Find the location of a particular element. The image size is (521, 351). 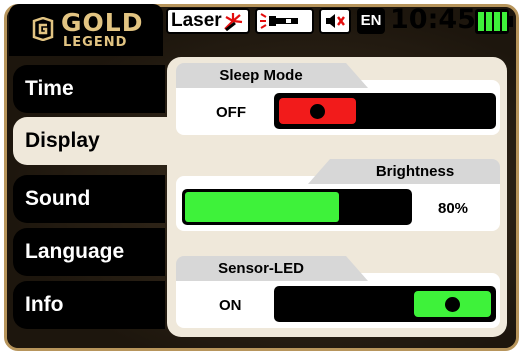

brightness-slider is located at coordinates (297, 207).